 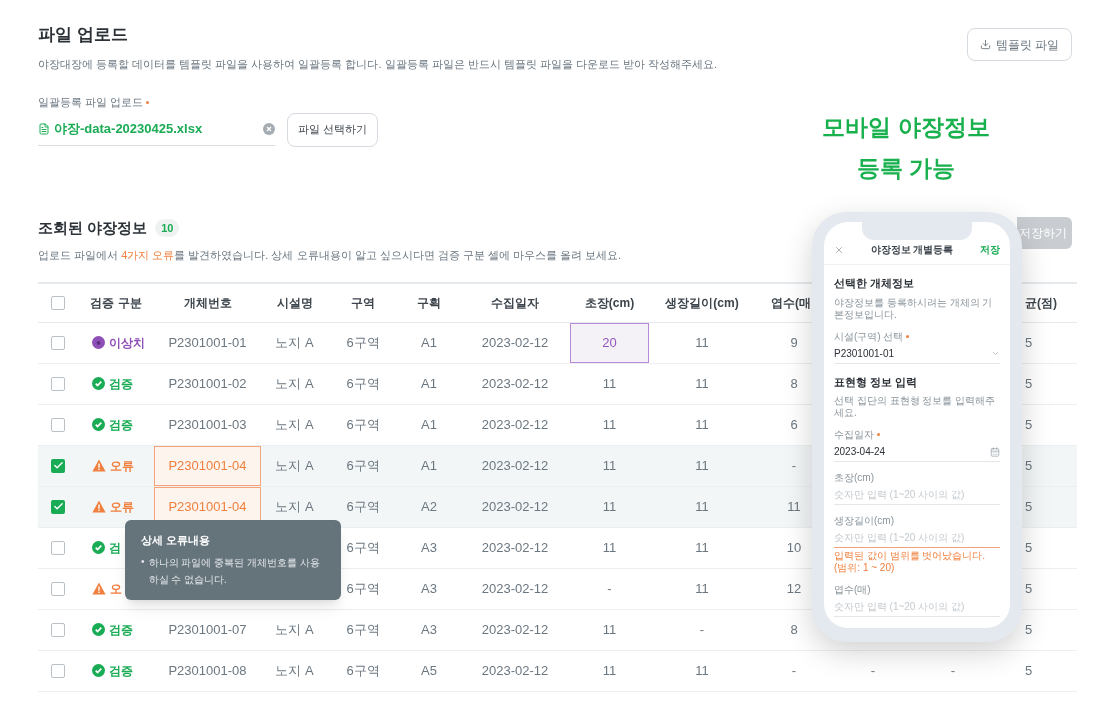 I want to click on form-label: 수집일자, so click(x=854, y=435).